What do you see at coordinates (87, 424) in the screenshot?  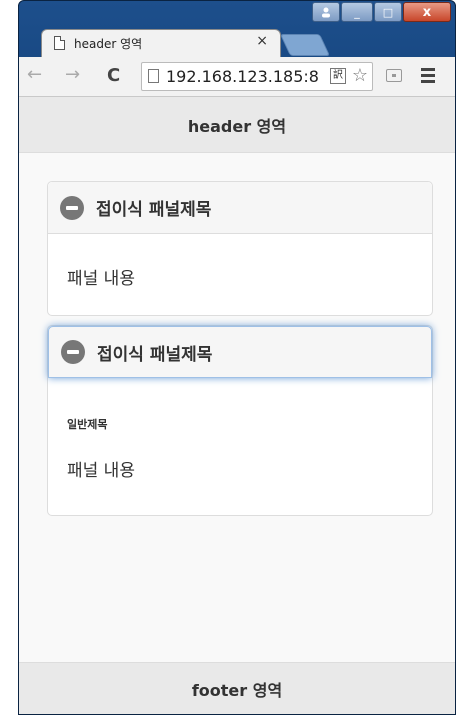 I see `panel-subheading: 일반제목` at bounding box center [87, 424].